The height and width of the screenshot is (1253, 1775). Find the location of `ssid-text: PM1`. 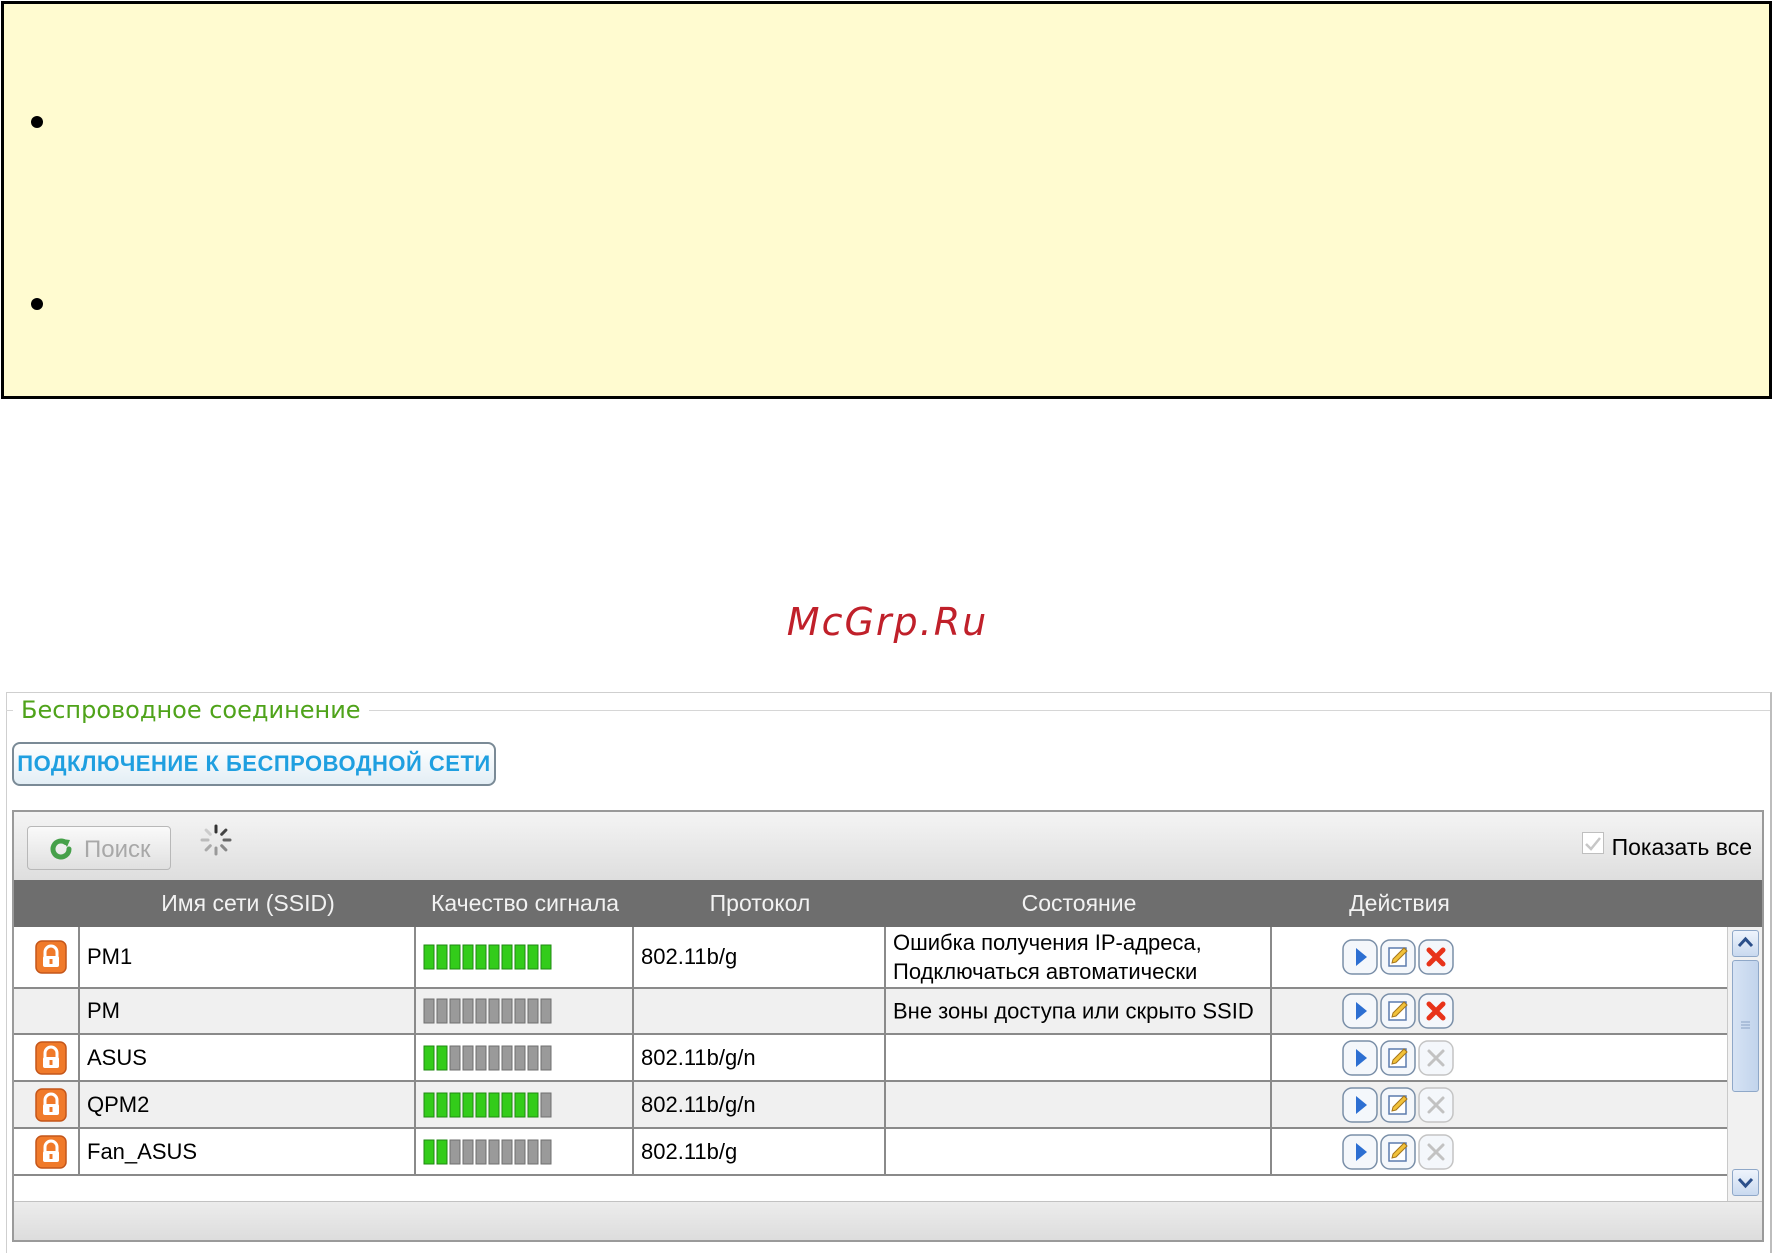

ssid-text: PM1 is located at coordinates (110, 956).